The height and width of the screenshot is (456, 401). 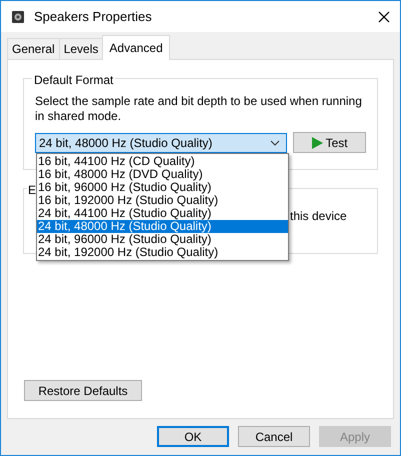 What do you see at coordinates (162, 239) in the screenshot?
I see `dropdown-option: 24 bit, 96000 Hz (Studio Quality)` at bounding box center [162, 239].